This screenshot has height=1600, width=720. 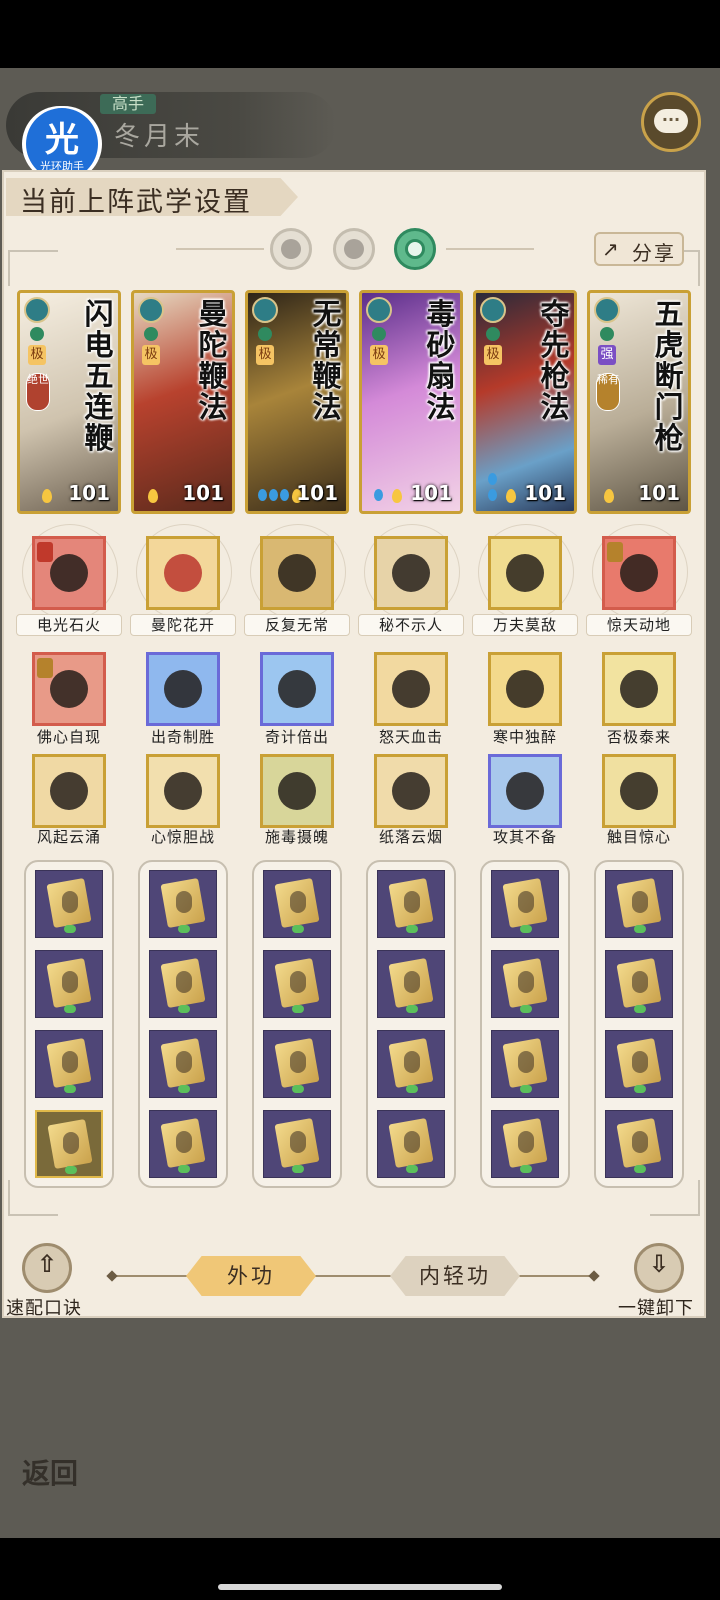 I want to click on skill-card: 极 曼陀鞭法 101, so click(x=183, y=402).